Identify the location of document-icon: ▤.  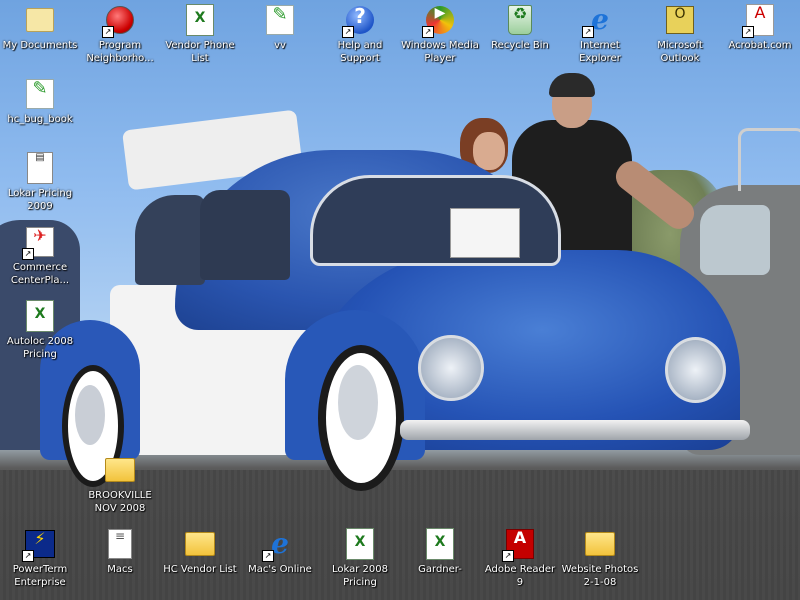
(40, 168).